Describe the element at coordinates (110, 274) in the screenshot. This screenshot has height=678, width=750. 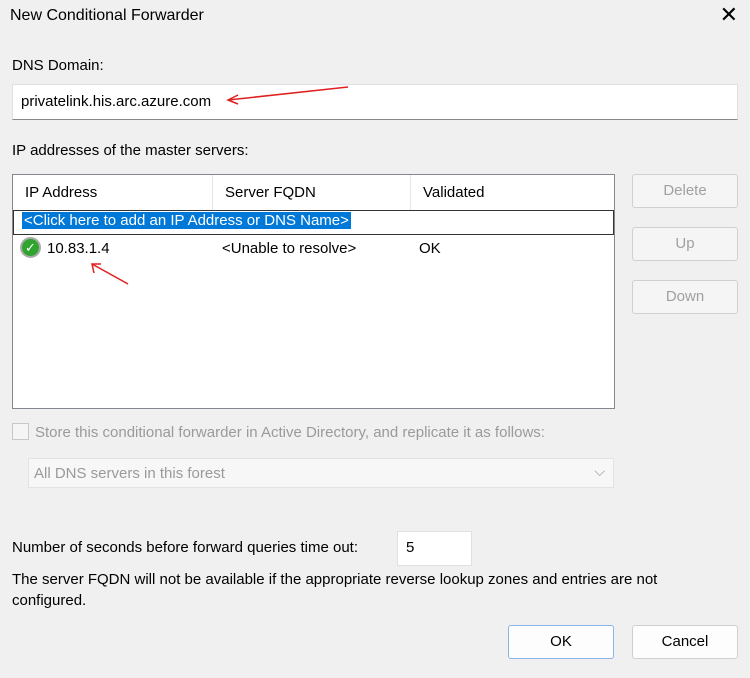
I see `arrow-annotation-ip` at that location.